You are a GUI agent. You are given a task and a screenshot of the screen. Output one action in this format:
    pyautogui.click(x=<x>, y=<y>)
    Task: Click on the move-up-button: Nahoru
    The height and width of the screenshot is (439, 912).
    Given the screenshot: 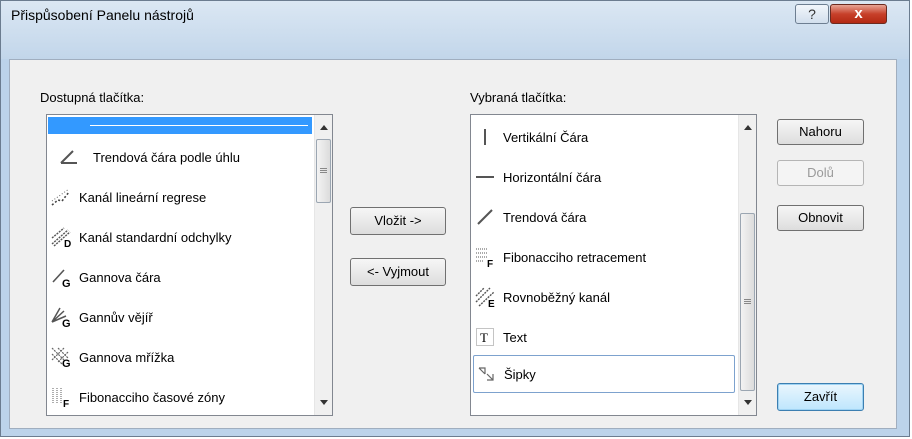 What is the action you would take?
    pyautogui.click(x=820, y=132)
    